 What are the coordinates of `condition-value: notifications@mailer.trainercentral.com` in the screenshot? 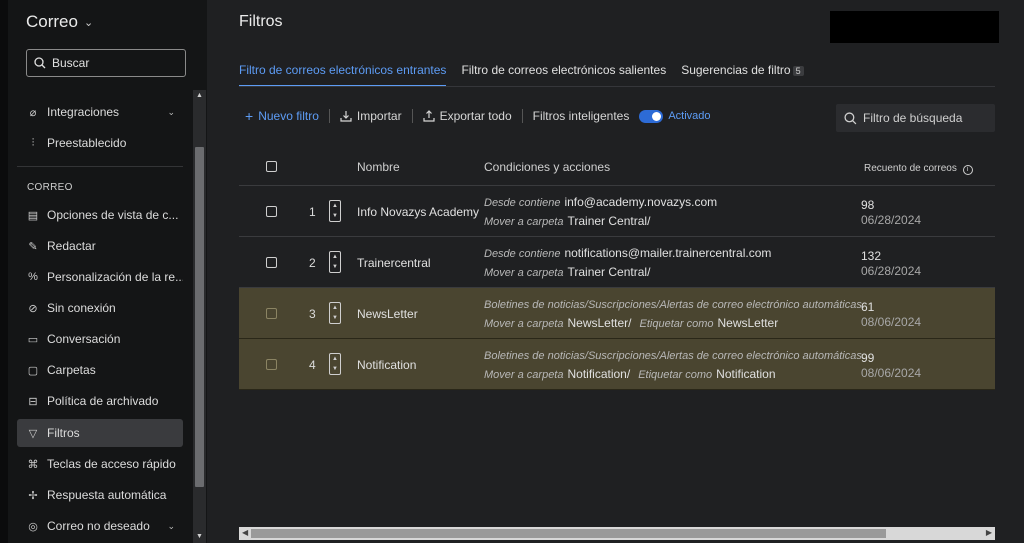 It's located at (668, 253).